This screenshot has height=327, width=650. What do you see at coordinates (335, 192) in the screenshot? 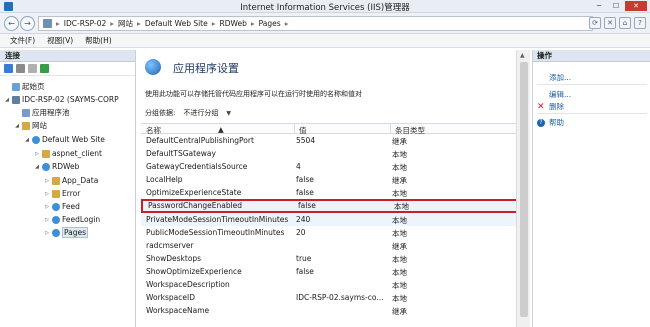
I see `table-row: OptimizeExperienceState false 本地` at bounding box center [335, 192].